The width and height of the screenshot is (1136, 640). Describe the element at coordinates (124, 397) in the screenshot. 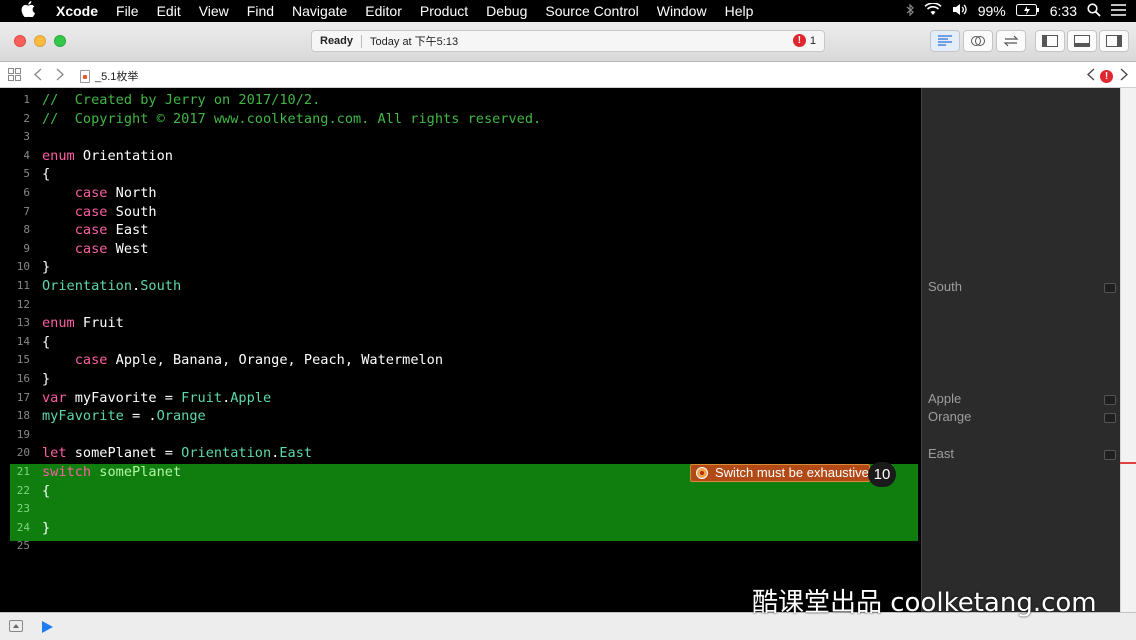

I see `code-token: myFavorite =` at that location.